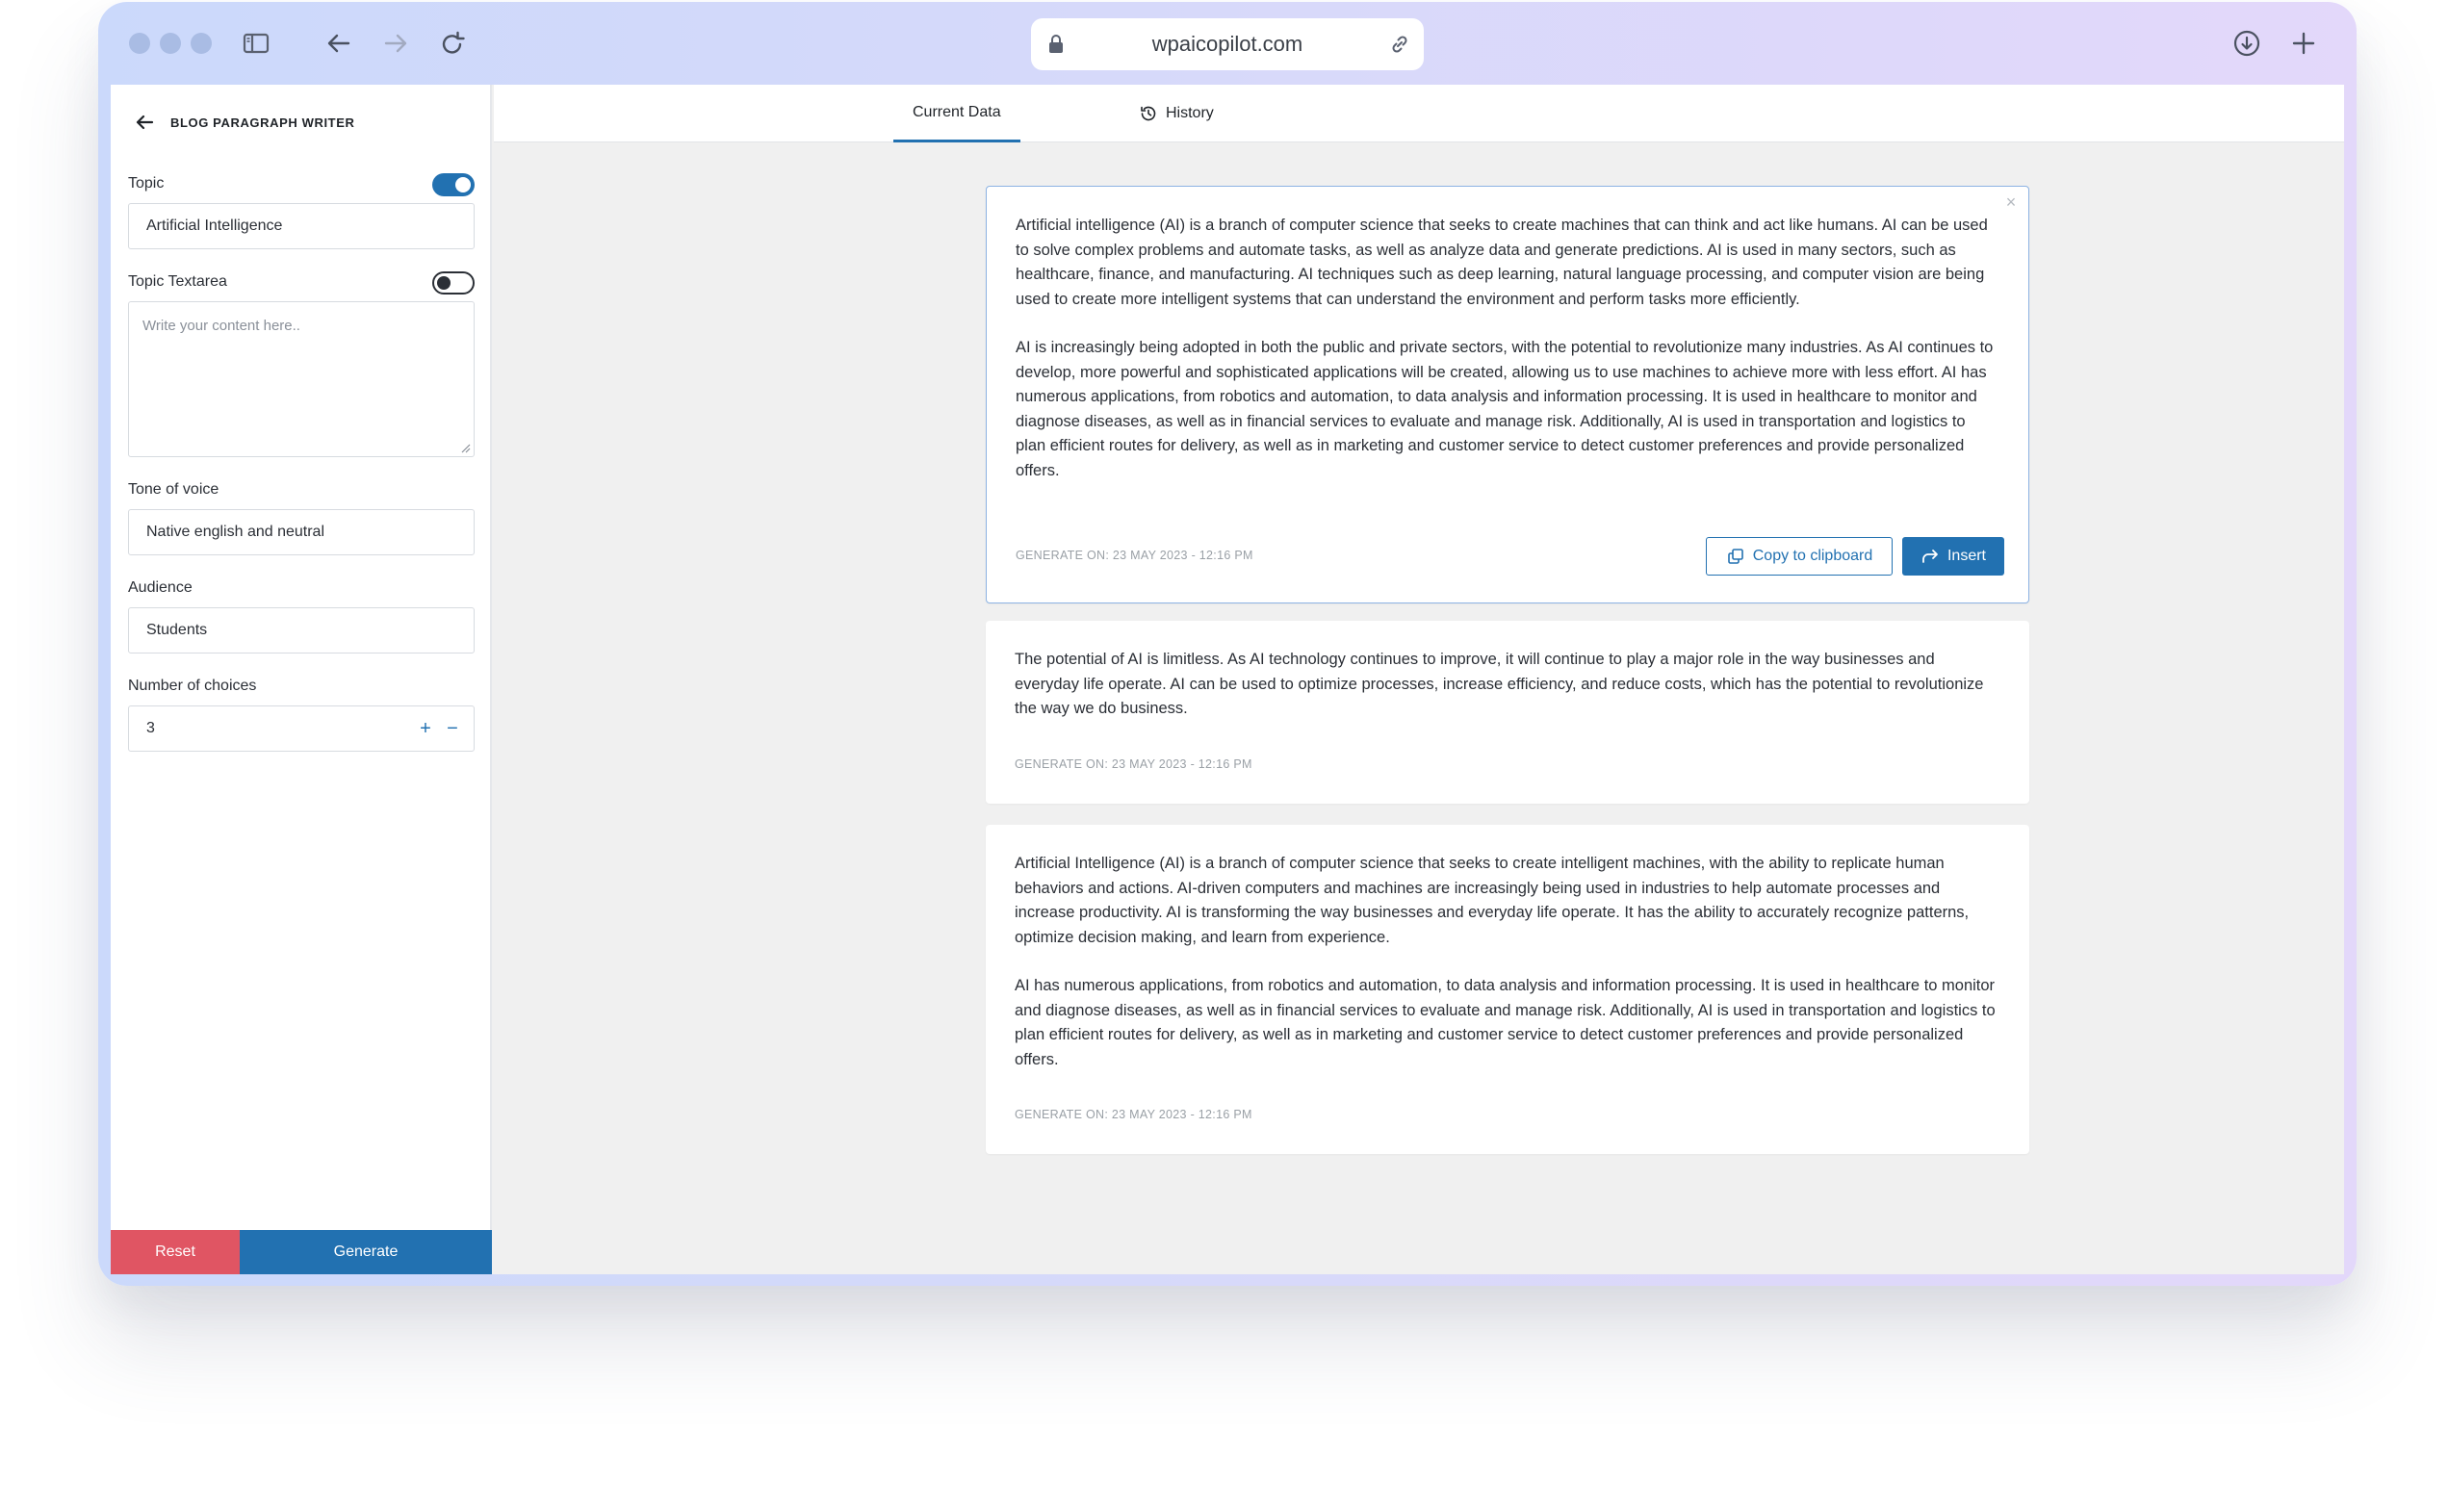 The width and height of the screenshot is (2449, 1512). What do you see at coordinates (256, 43) in the screenshot?
I see `sidebar-toggle-icon` at bounding box center [256, 43].